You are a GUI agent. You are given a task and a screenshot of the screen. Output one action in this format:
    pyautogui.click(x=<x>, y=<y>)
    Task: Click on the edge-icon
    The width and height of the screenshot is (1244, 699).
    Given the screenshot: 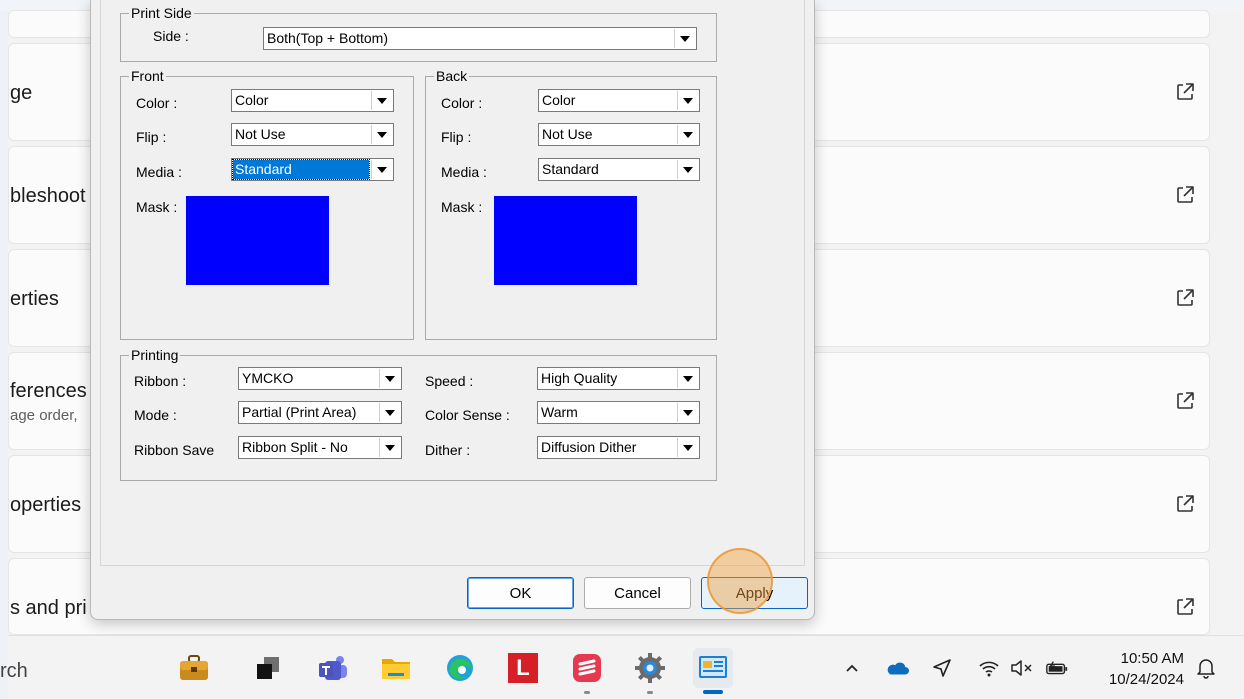 What is the action you would take?
    pyautogui.click(x=460, y=668)
    